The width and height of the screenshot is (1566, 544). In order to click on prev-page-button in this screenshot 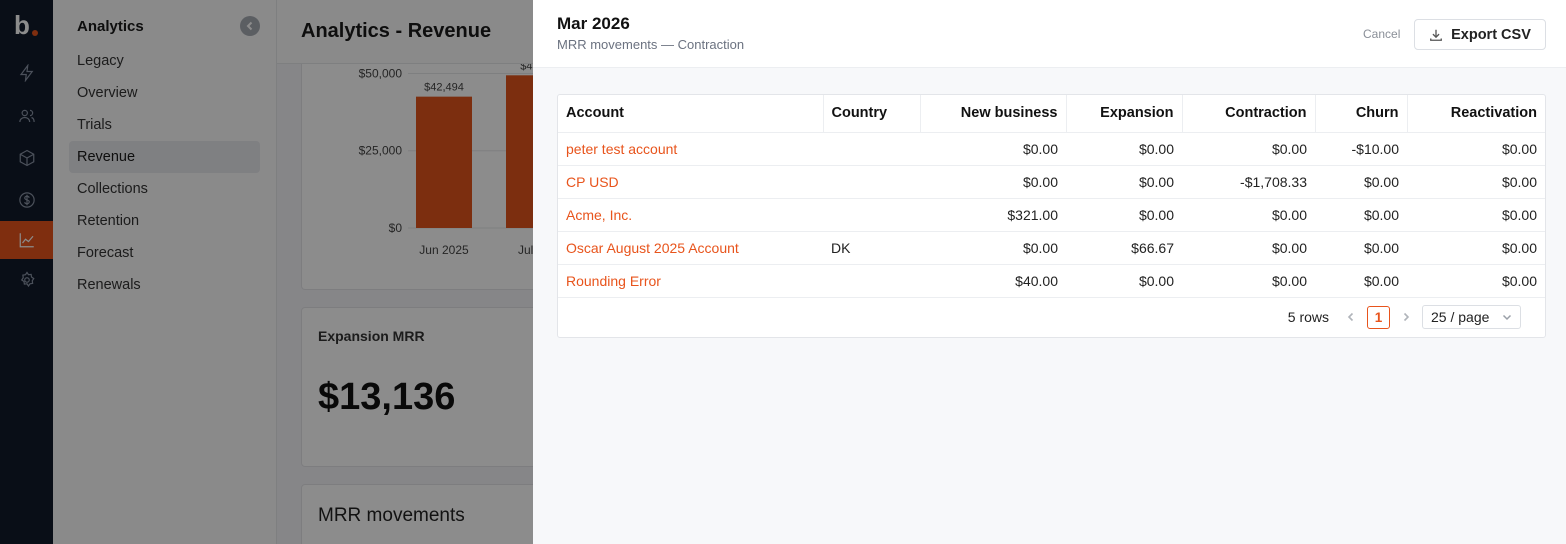, I will do `click(1351, 317)`.